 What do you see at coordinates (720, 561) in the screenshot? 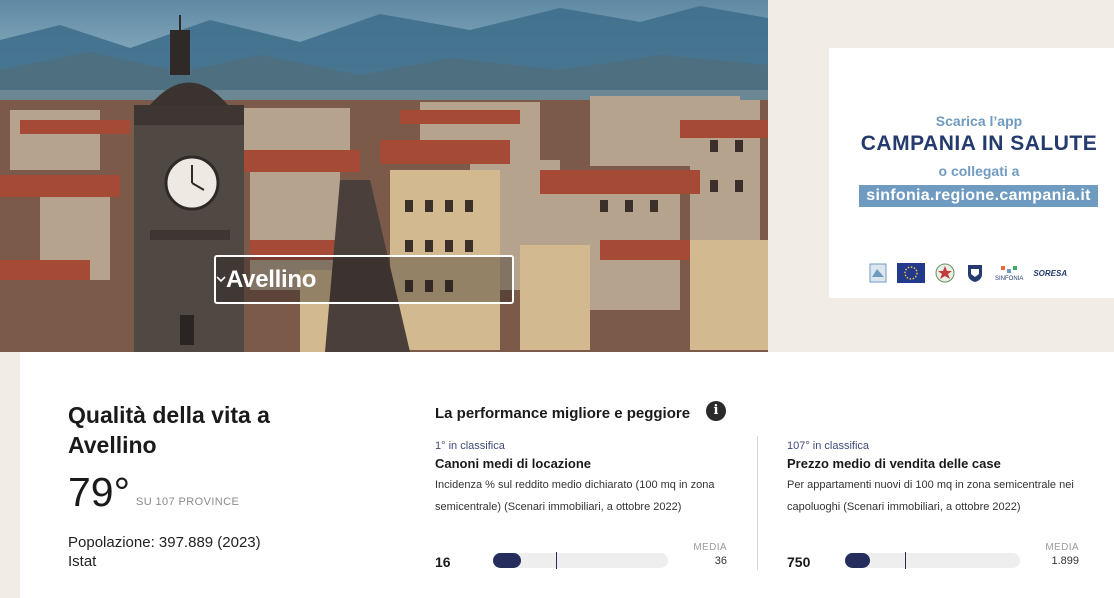
I see `metric-average-value: 36` at bounding box center [720, 561].